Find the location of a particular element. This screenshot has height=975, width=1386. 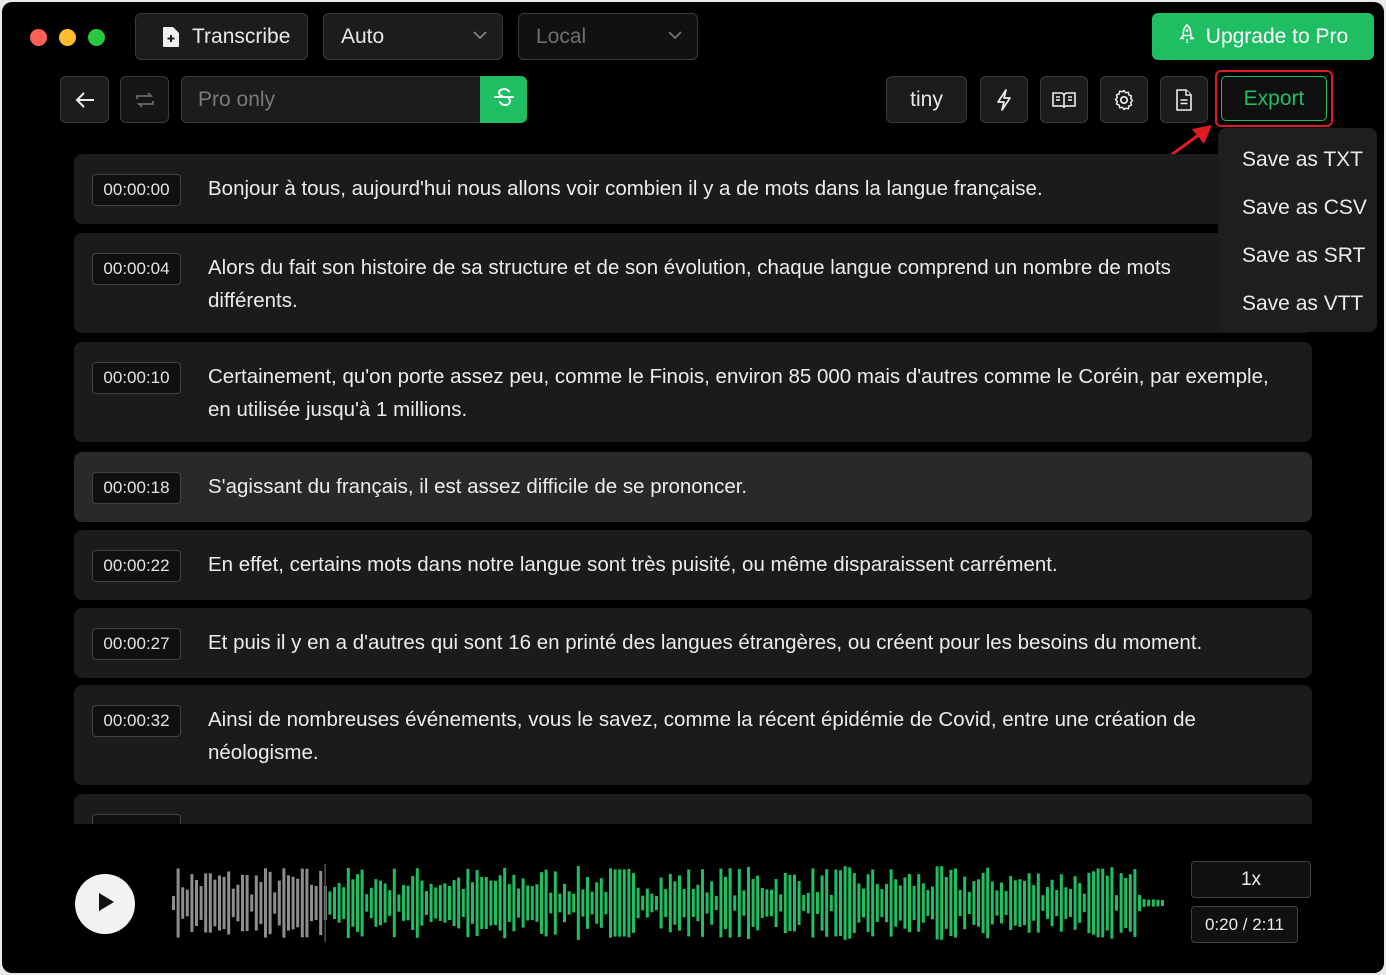

save-as-txt-item: Save as TXT is located at coordinates (1297, 160).